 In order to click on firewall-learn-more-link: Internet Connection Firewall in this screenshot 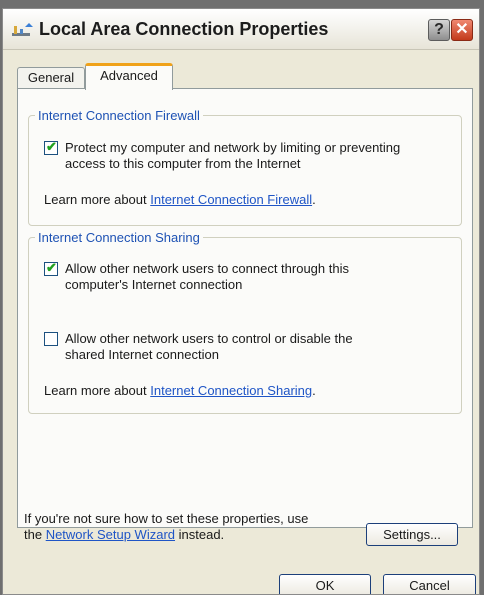, I will do `click(231, 199)`.